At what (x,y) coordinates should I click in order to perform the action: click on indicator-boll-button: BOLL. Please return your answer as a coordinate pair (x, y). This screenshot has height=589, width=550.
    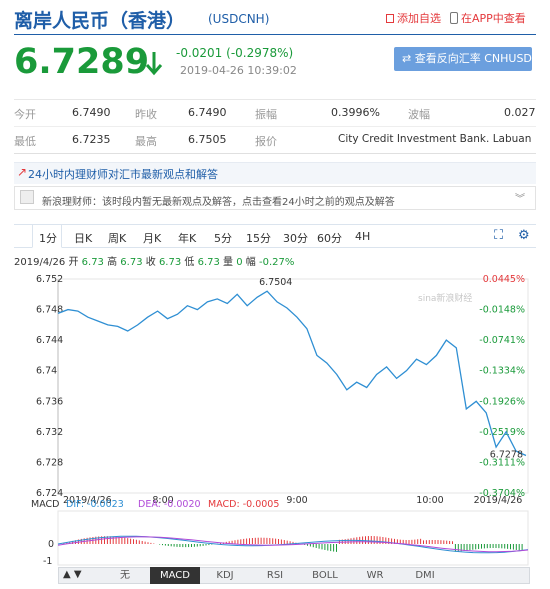
    Looking at the image, I should click on (325, 575).